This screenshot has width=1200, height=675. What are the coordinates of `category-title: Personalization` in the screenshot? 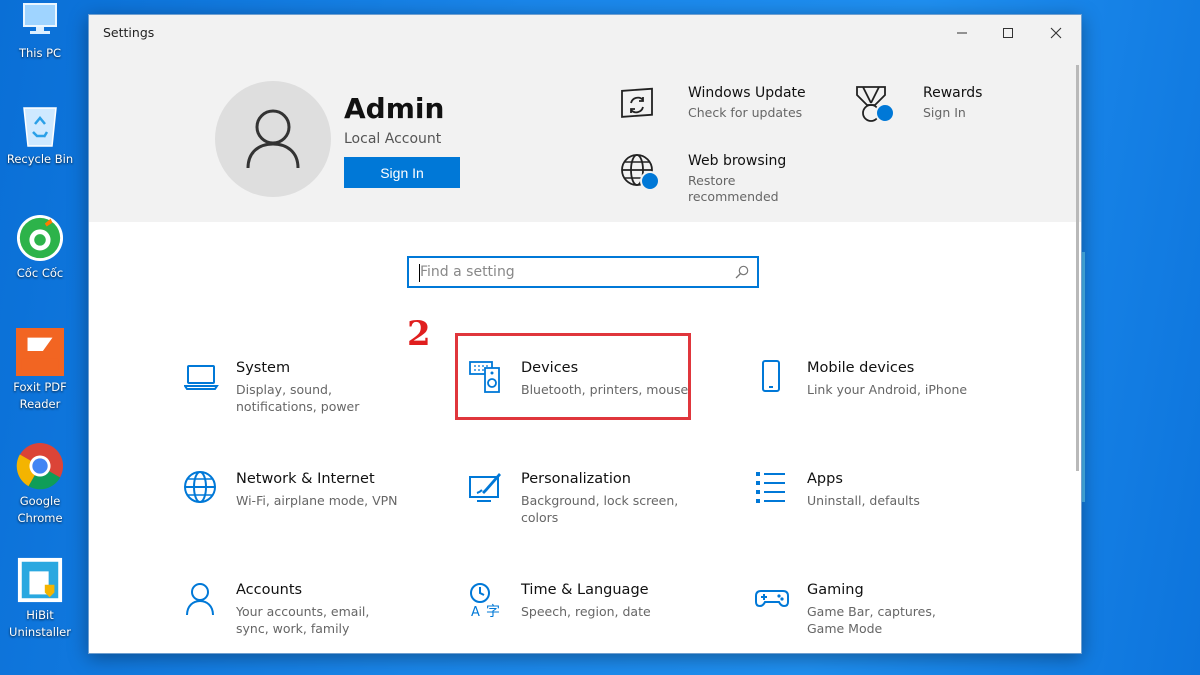 It's located at (576, 479).